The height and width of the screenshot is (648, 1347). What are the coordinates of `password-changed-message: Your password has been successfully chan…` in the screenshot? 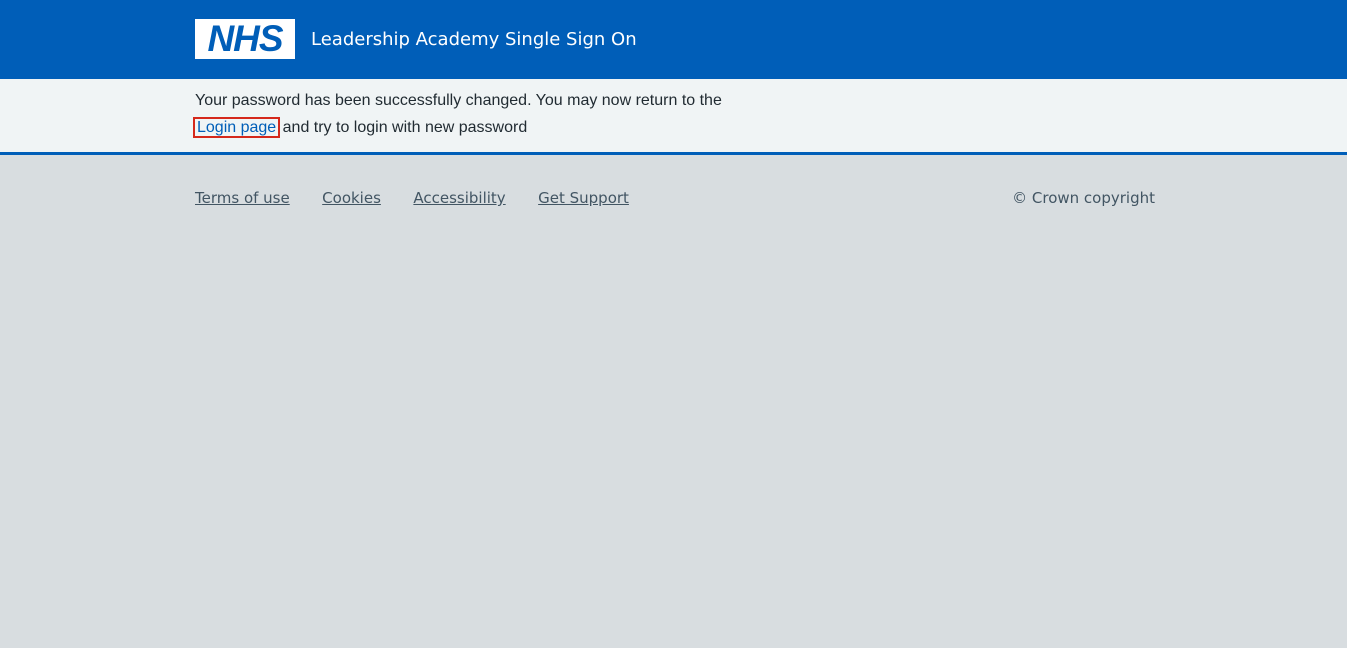 It's located at (463, 114).